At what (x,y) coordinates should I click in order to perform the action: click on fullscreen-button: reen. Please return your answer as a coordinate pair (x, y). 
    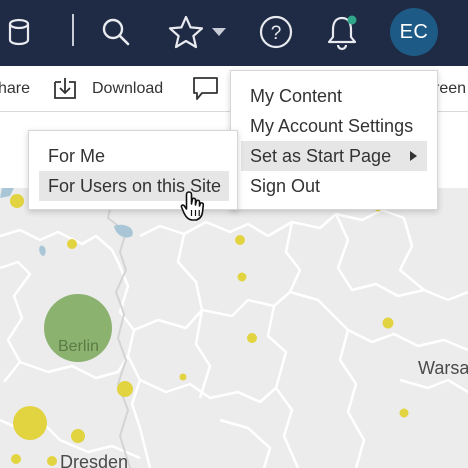
    Looking at the image, I should click on (450, 89).